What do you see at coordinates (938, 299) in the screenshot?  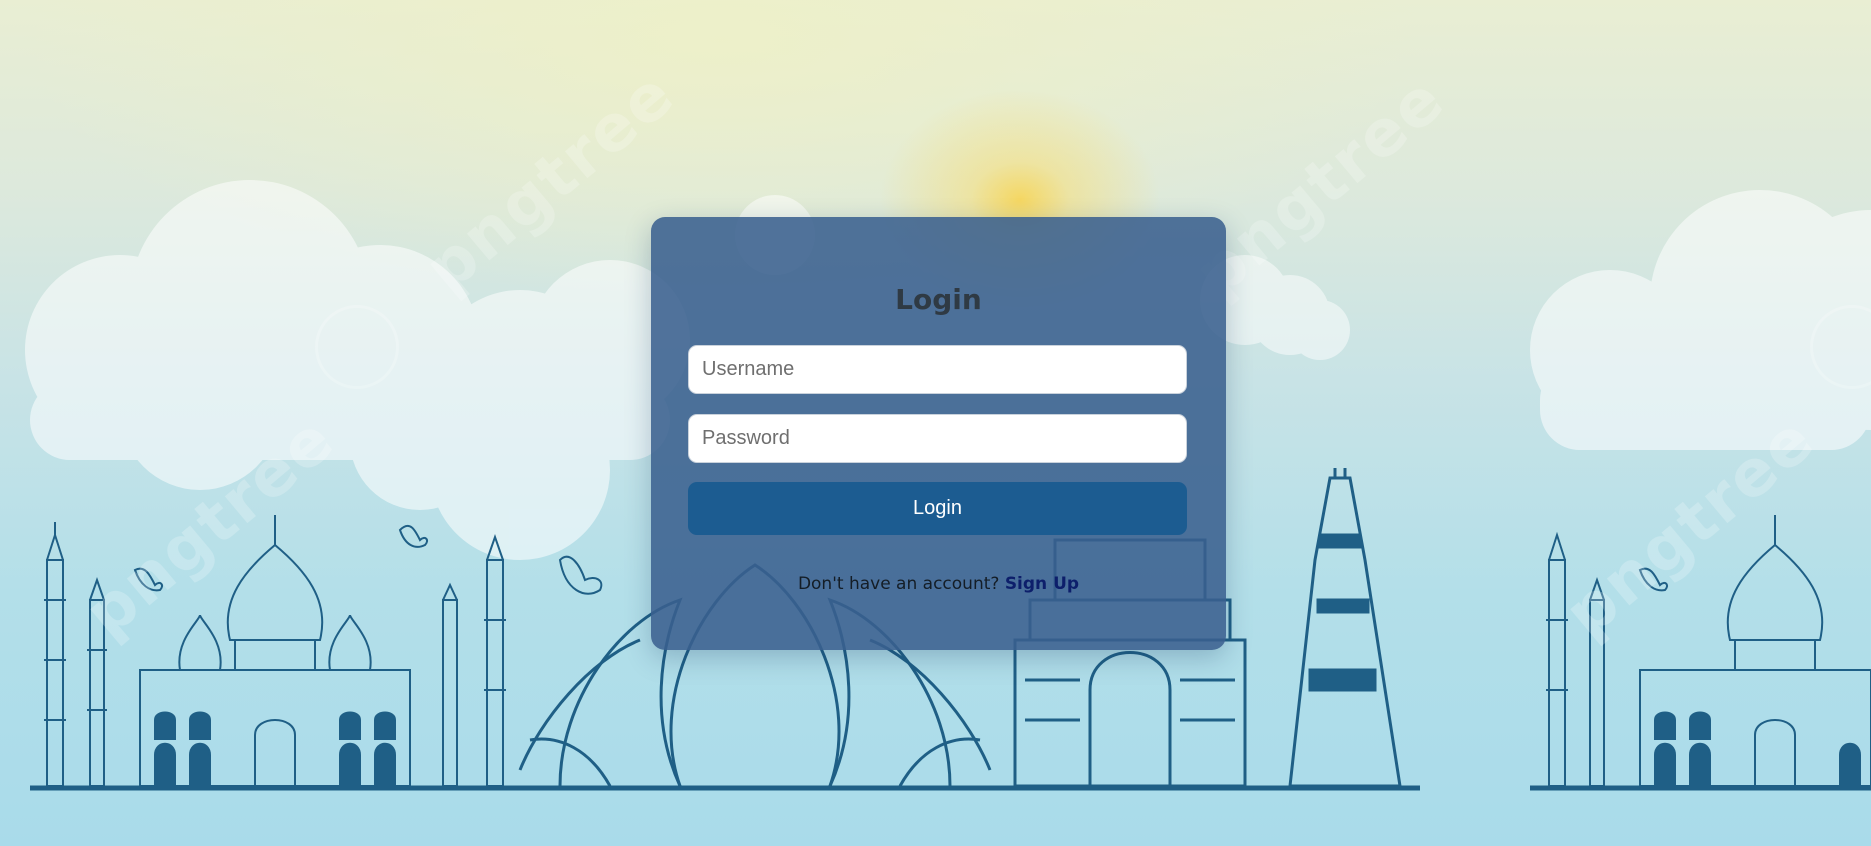 I see `login-title: Login` at bounding box center [938, 299].